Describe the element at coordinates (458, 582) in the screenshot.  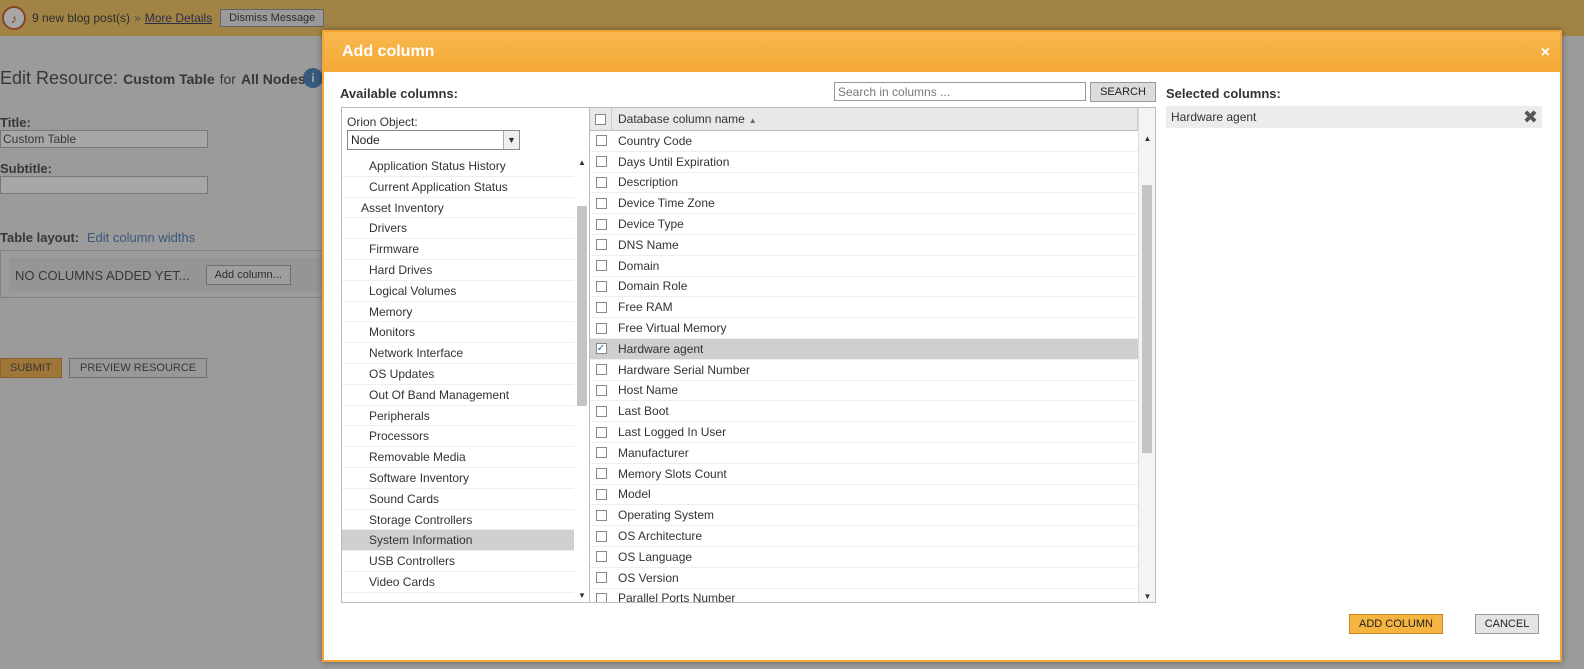
I see `tree-item: Video Cards` at that location.